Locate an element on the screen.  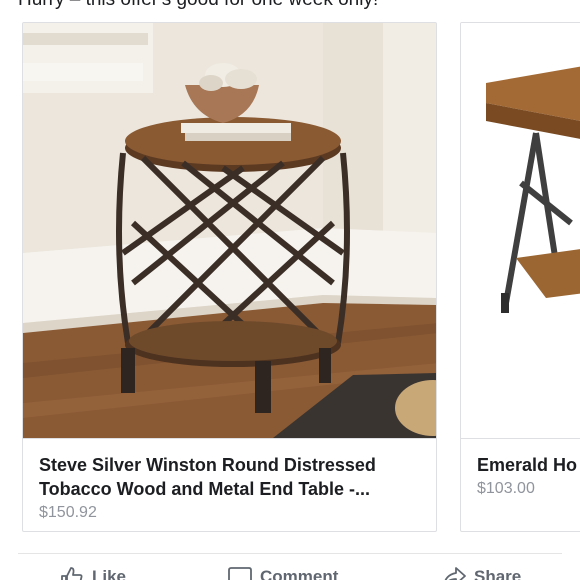
product-price: $150.92 is located at coordinates (68, 512).